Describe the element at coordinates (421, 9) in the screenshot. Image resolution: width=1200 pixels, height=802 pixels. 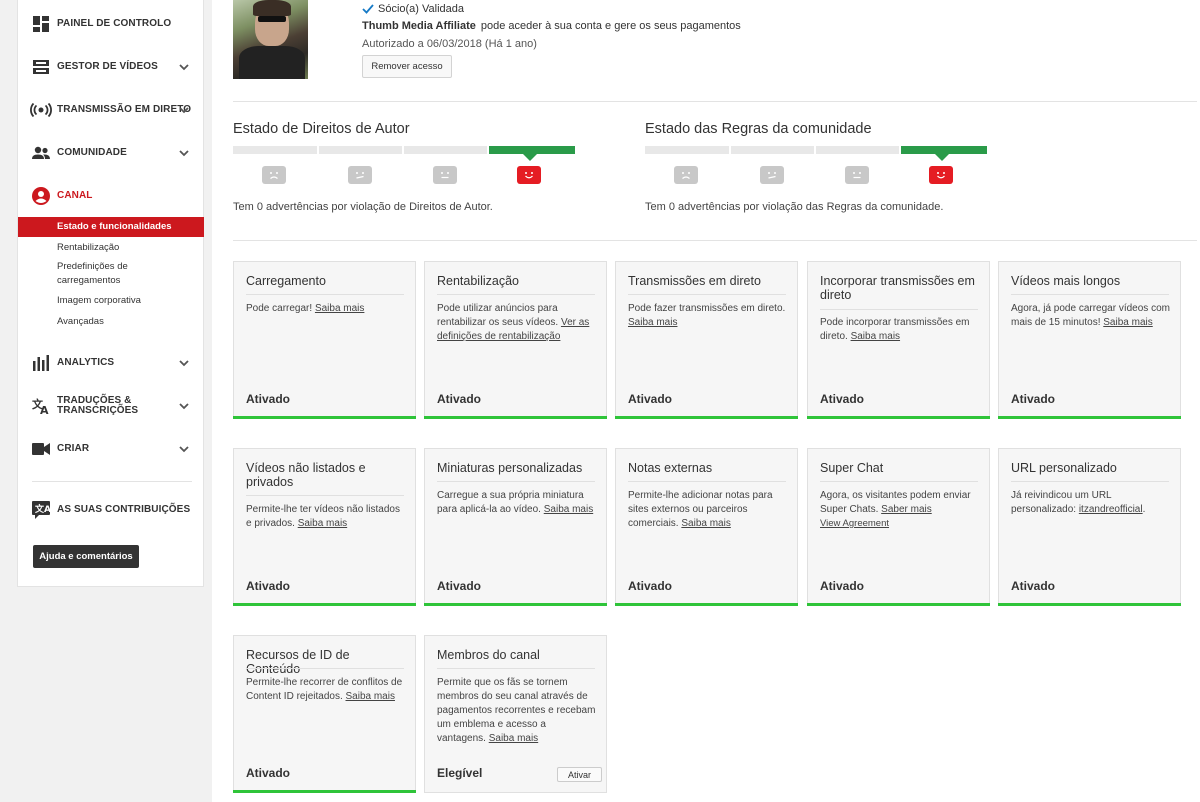
I see `partner-status-text: Sócio(a) Validada` at that location.